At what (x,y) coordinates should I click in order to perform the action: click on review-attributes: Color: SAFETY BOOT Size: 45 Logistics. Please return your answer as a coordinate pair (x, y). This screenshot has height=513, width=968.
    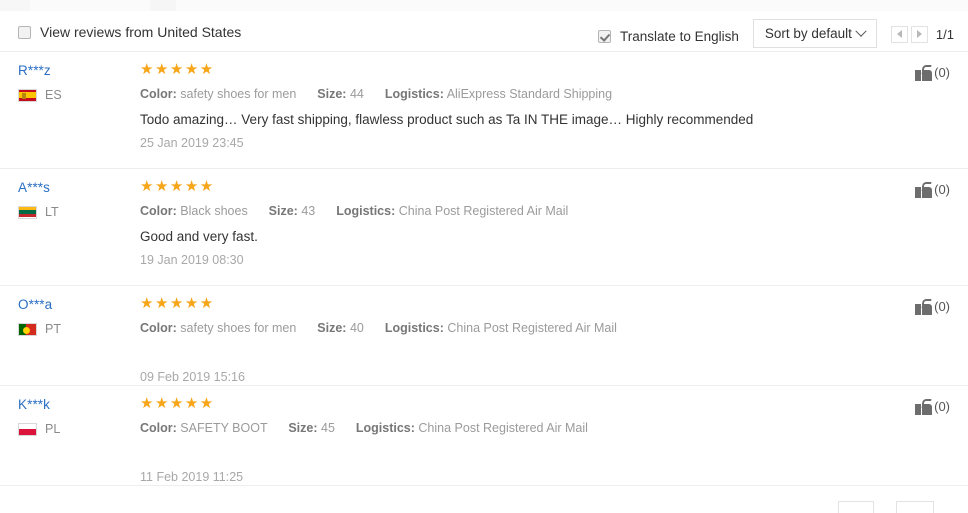
    Looking at the image, I should click on (519, 428).